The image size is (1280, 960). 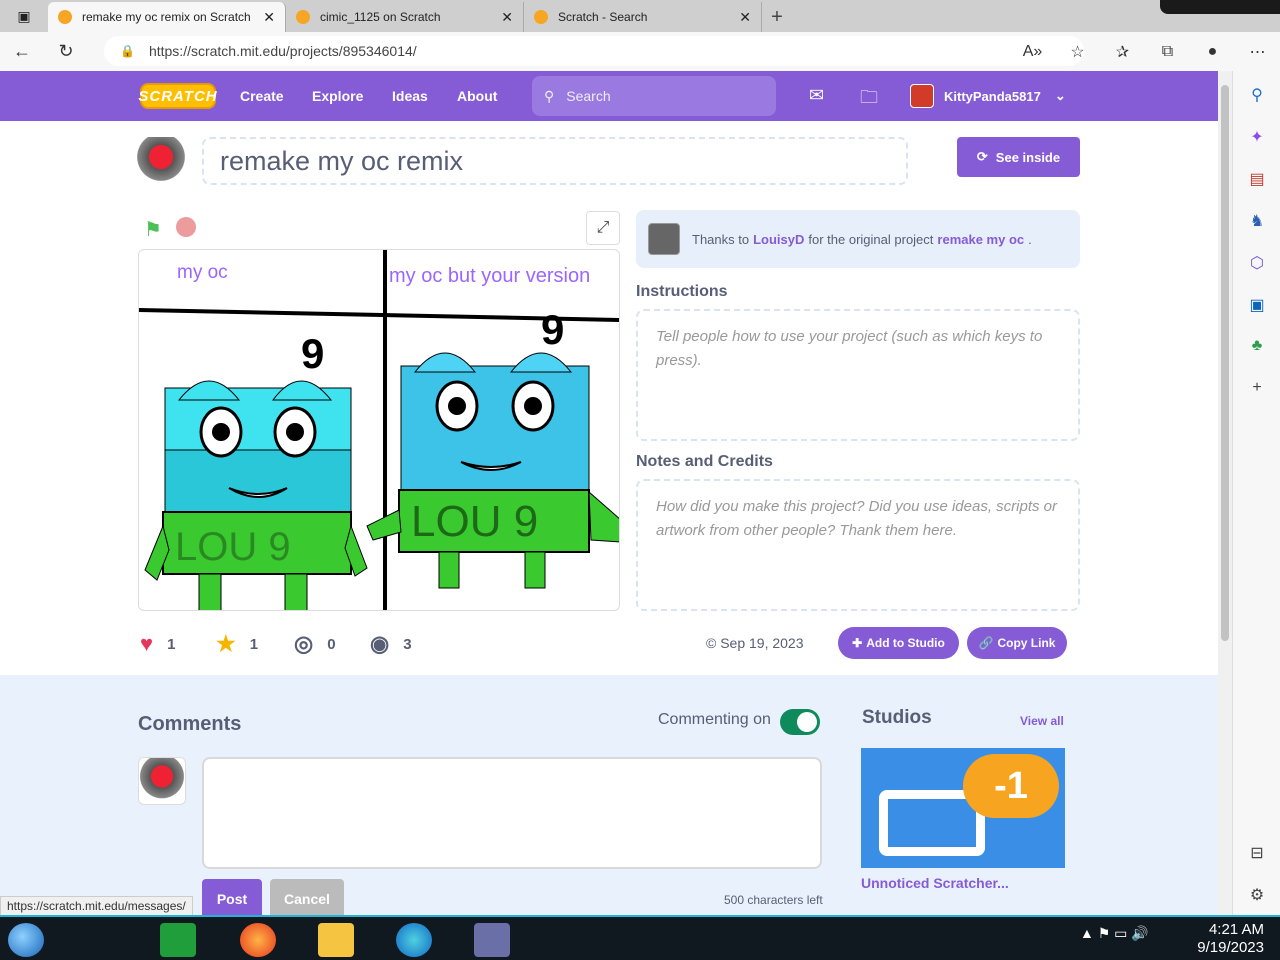 What do you see at coordinates (1256, 137) in the screenshot?
I see `copilot-icon: ✦` at bounding box center [1256, 137].